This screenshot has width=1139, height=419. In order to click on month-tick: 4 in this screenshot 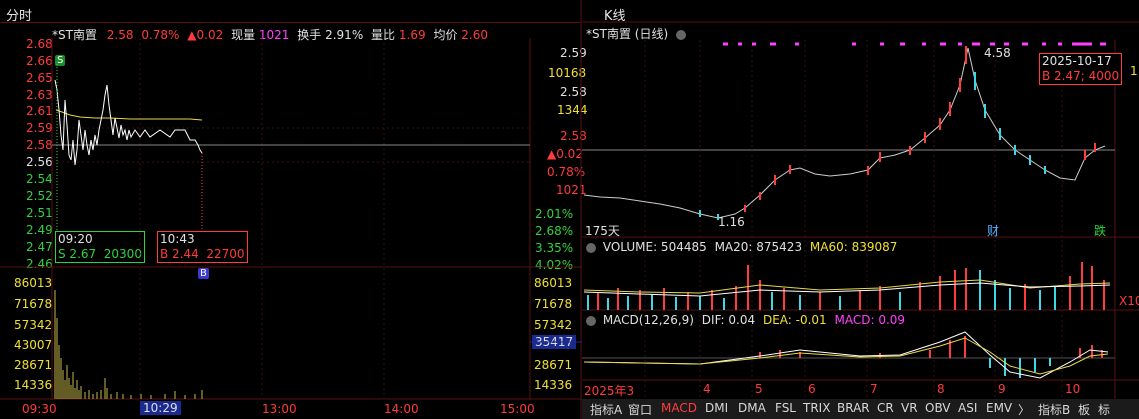, I will do `click(707, 389)`.